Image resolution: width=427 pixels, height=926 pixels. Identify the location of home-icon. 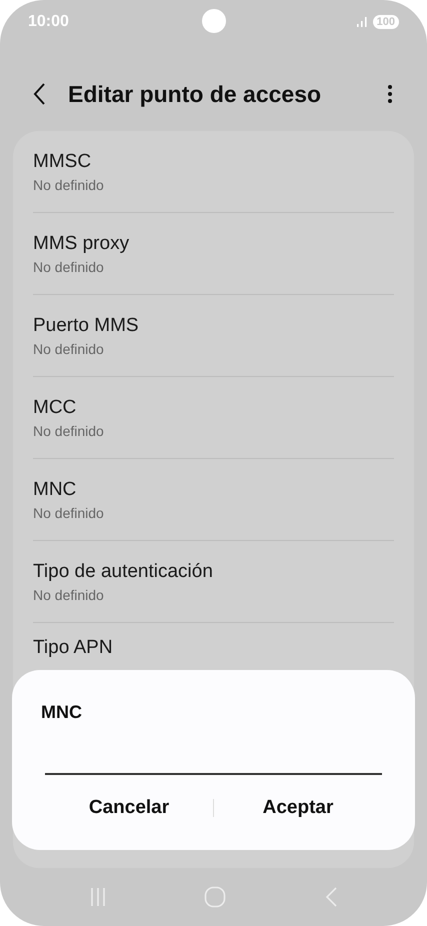
(215, 897).